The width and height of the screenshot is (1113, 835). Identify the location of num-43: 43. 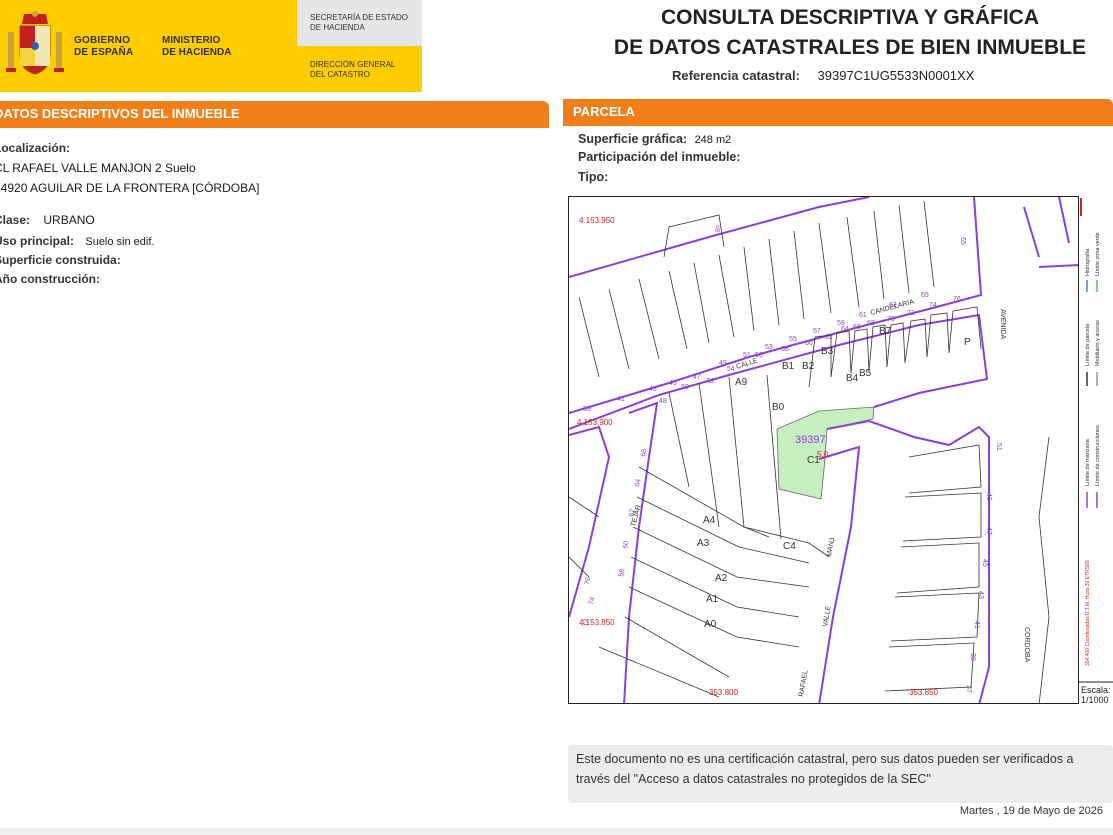
(653, 389).